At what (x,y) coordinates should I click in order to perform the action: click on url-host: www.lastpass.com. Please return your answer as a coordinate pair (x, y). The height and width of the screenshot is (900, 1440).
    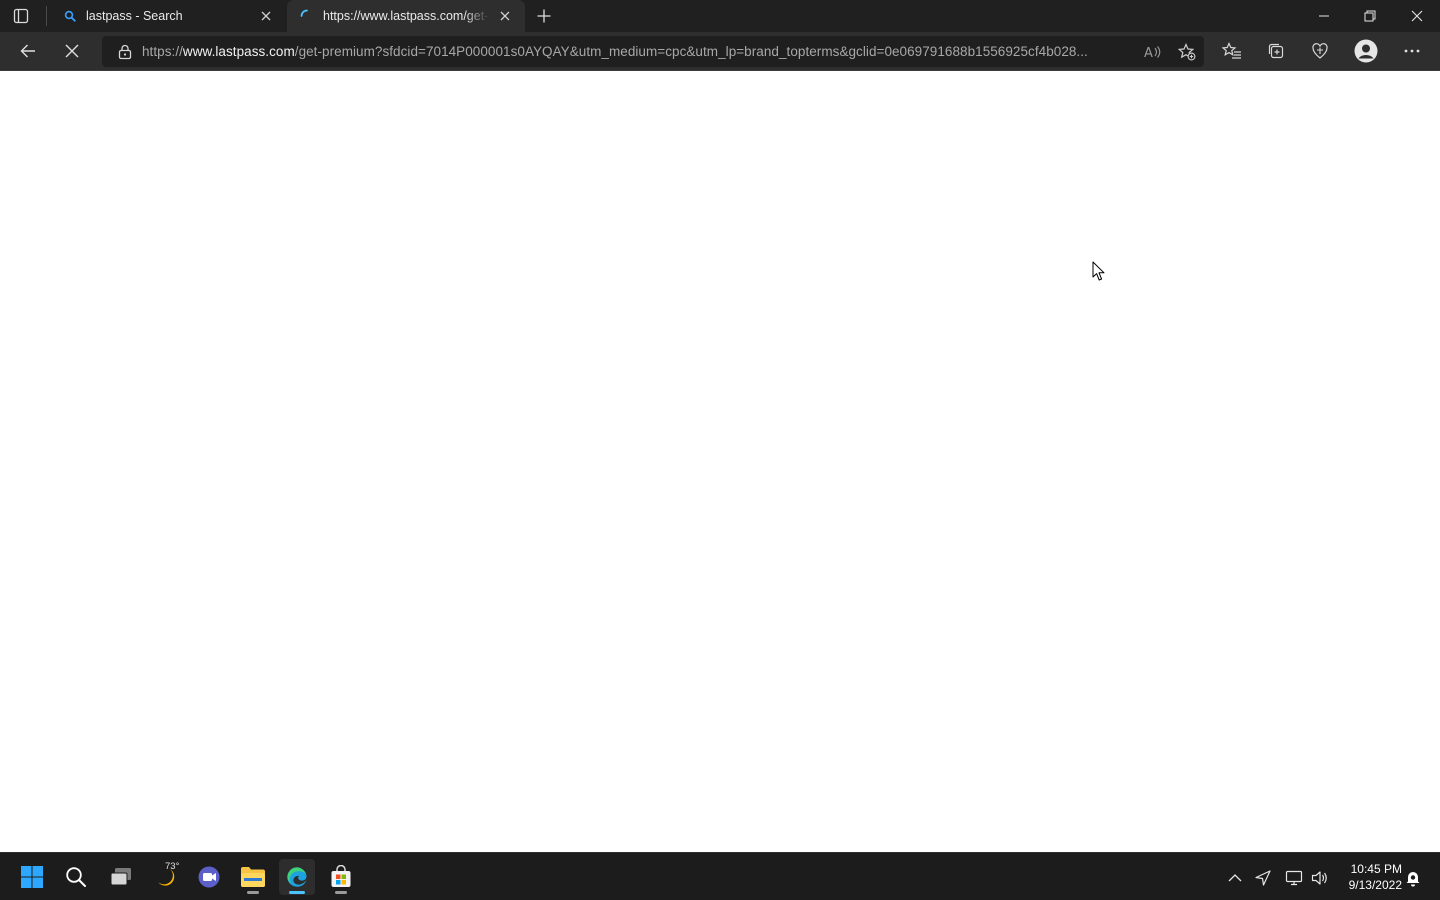
    Looking at the image, I should click on (238, 51).